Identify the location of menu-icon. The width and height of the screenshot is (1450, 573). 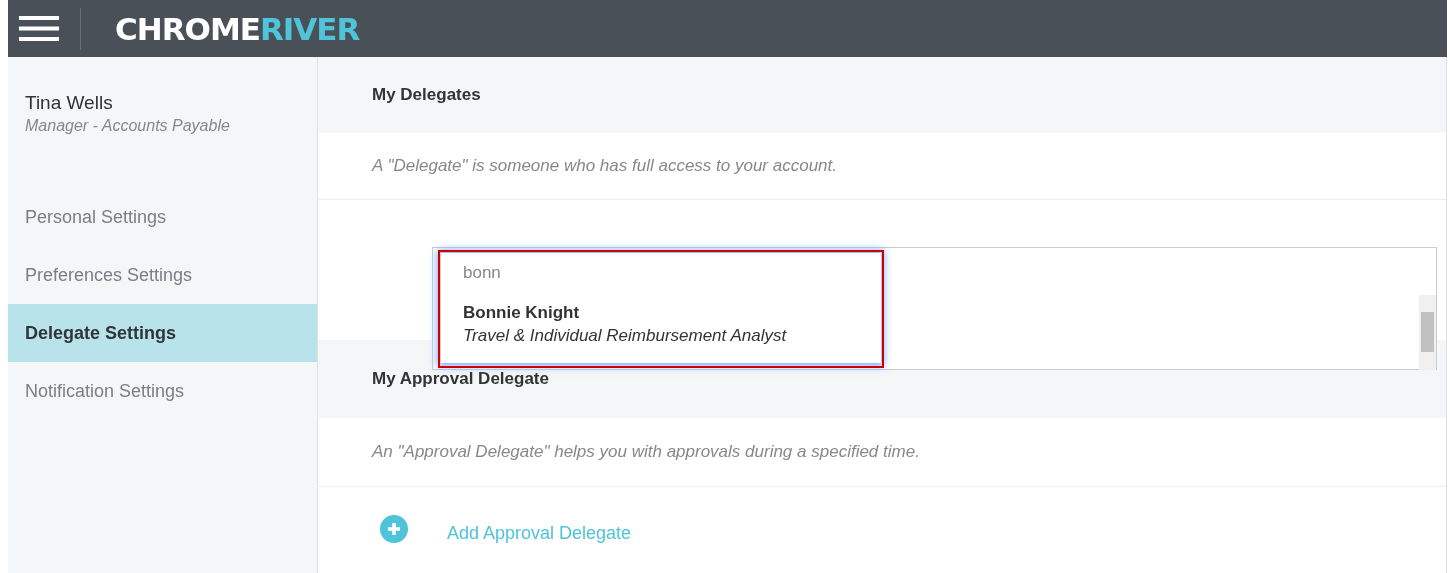
(39, 28).